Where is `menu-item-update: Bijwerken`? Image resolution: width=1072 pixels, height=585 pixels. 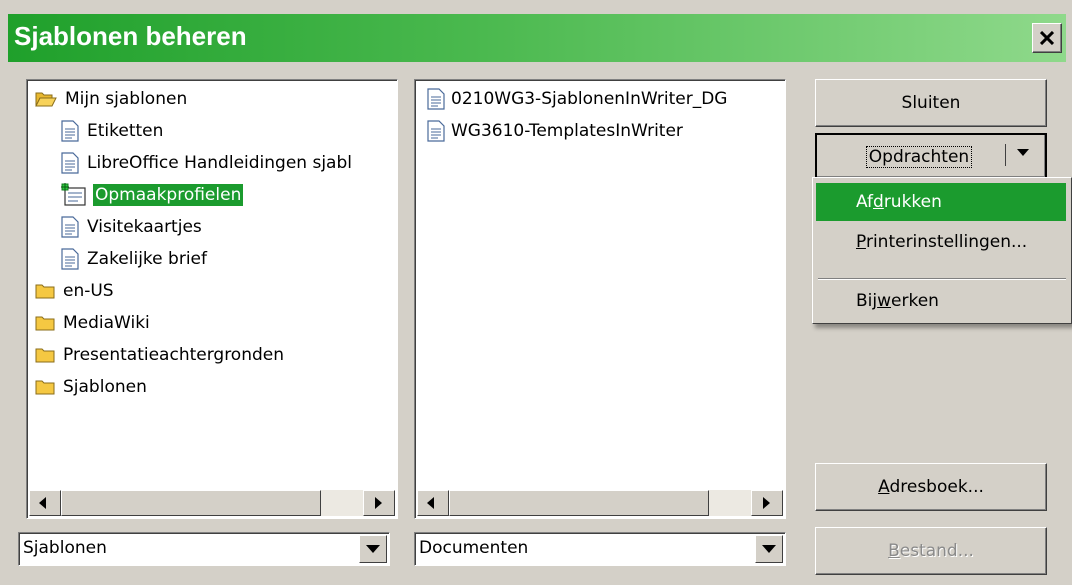 menu-item-update: Bijwerken is located at coordinates (941, 301).